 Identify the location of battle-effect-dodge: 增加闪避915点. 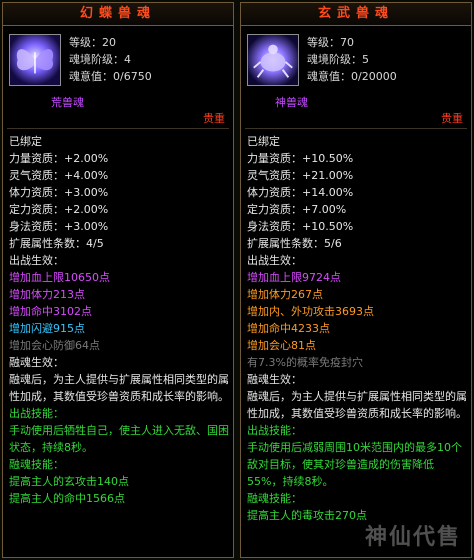
(47, 328).